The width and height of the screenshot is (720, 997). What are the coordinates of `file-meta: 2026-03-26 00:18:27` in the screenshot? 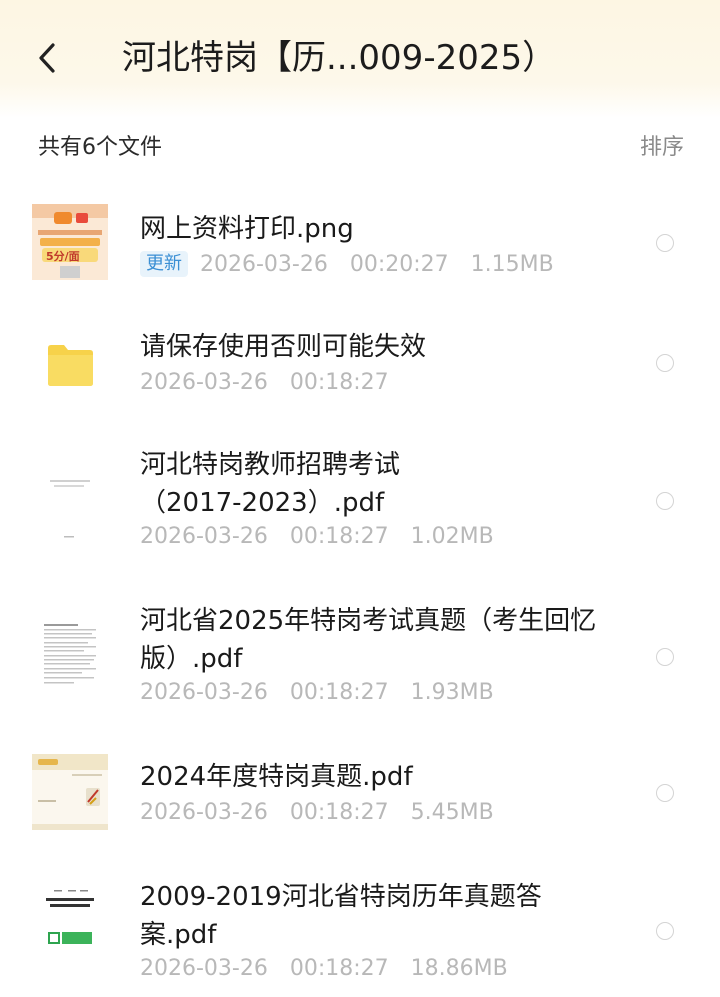 It's located at (275, 383).